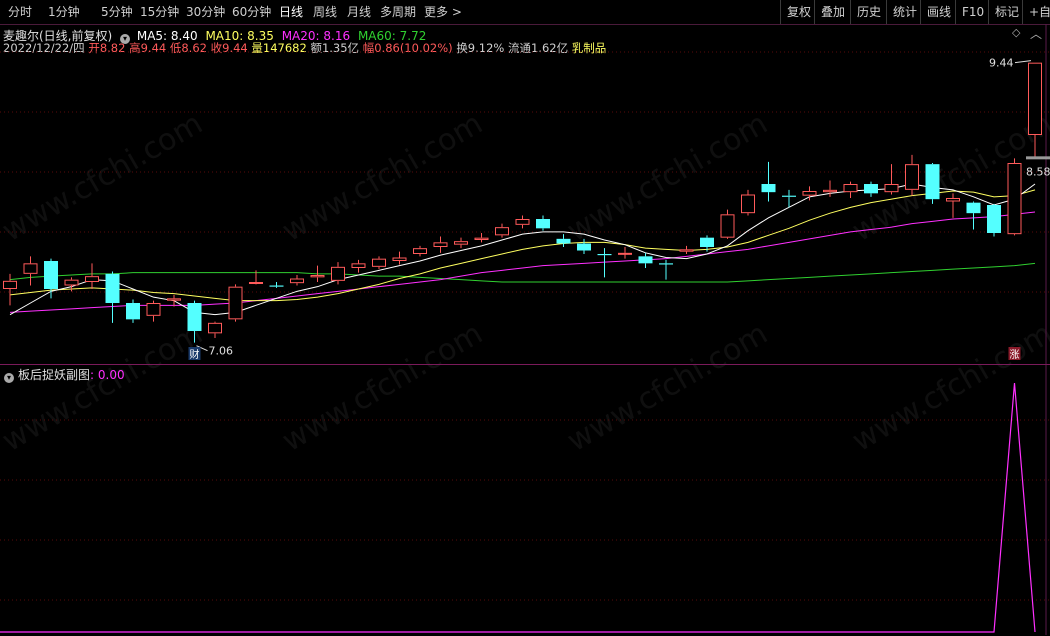  Describe the element at coordinates (868, 12) in the screenshot. I see `btn-history: 历史` at that location.